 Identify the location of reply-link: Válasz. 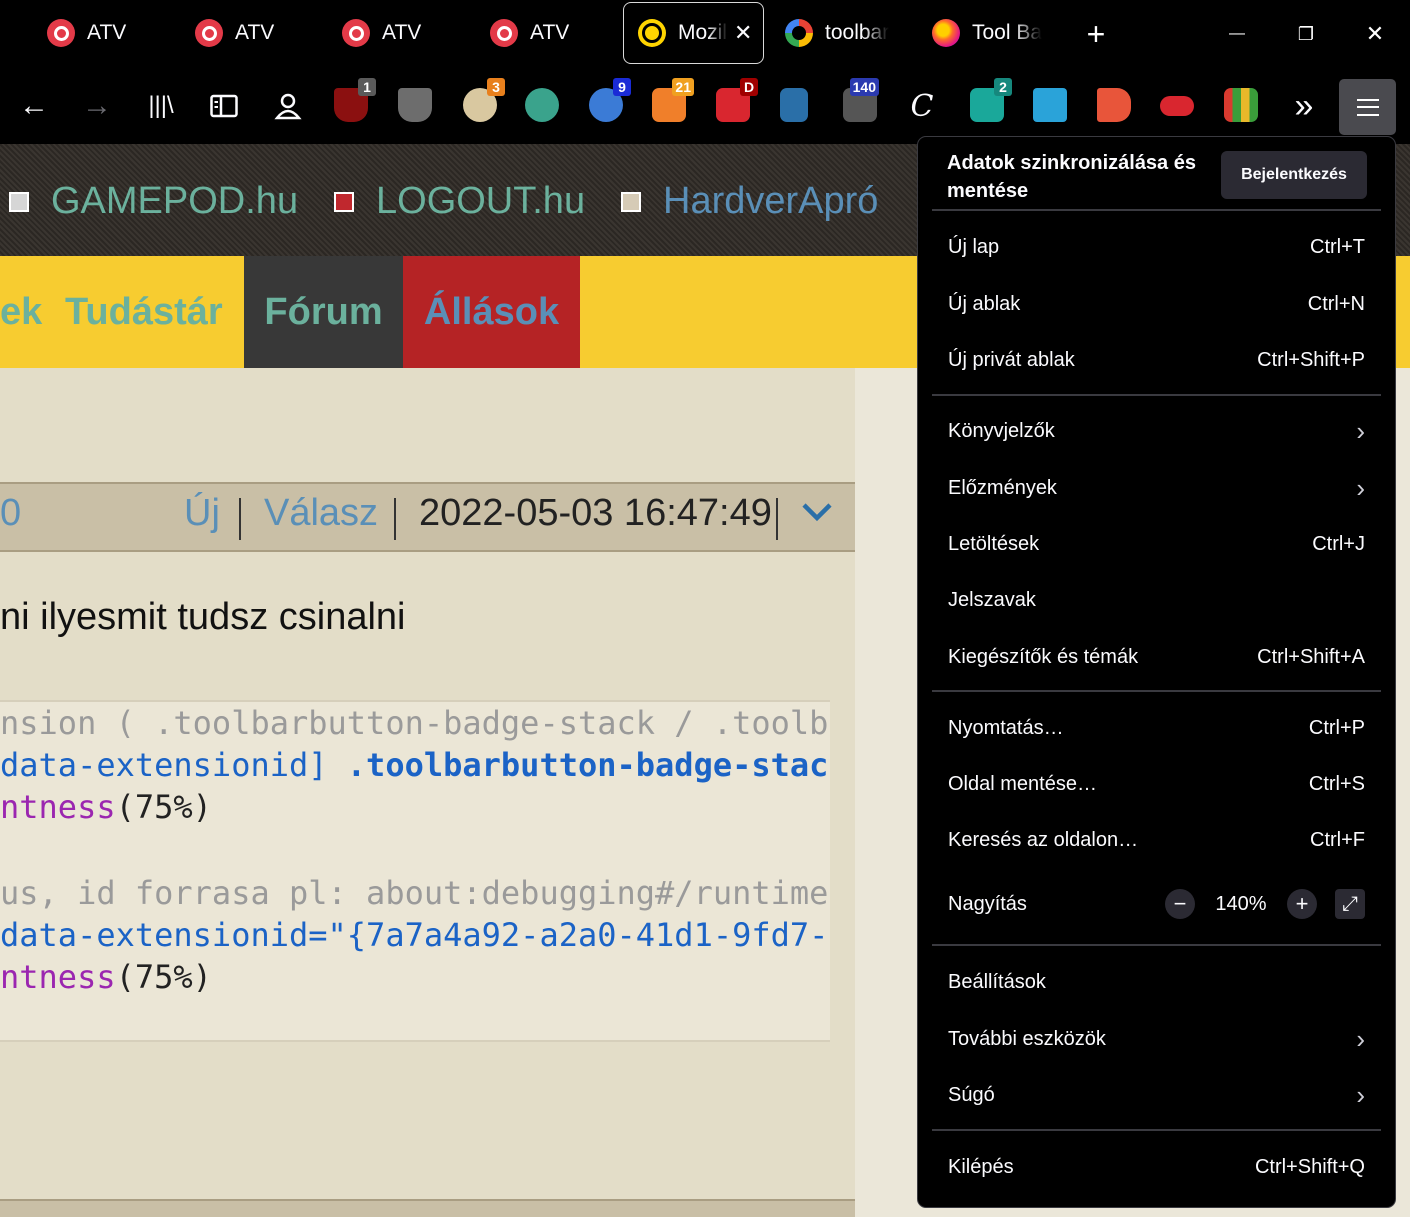
(321, 513).